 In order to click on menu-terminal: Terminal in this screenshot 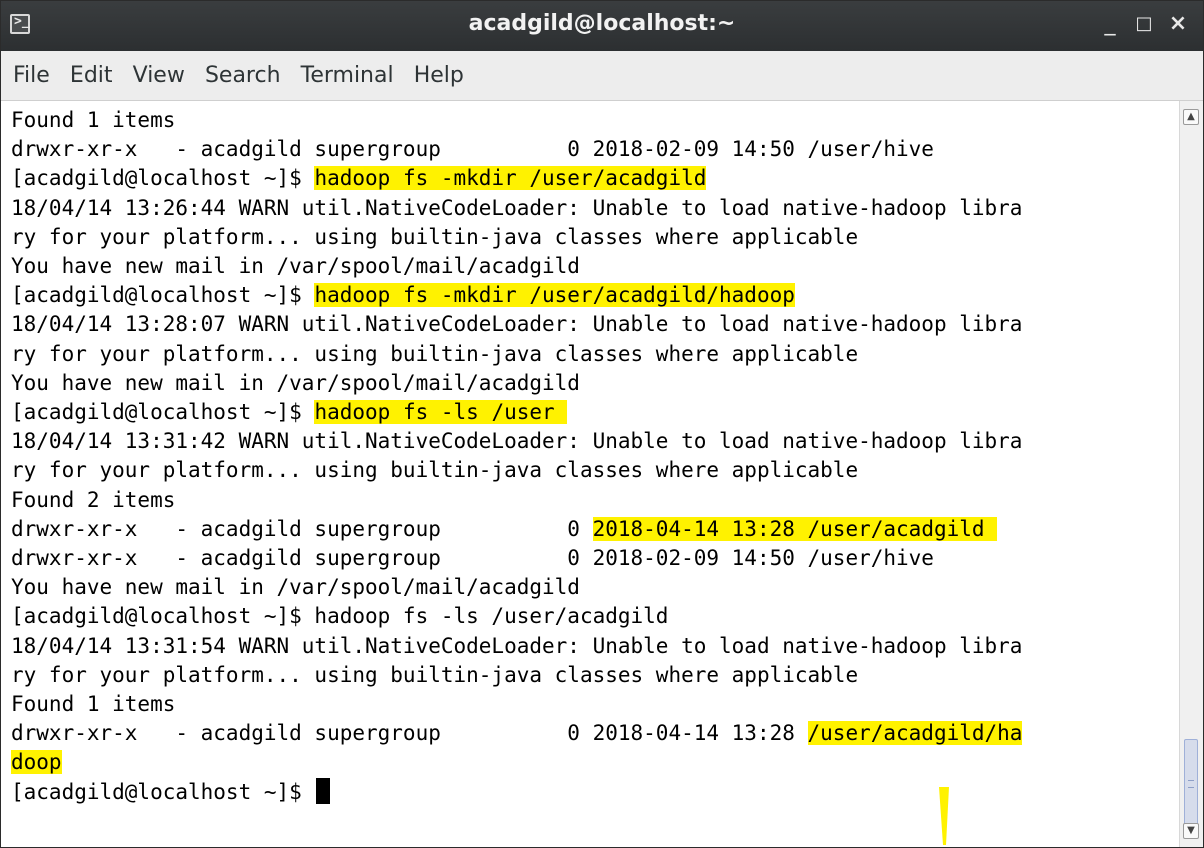, I will do `click(347, 76)`.